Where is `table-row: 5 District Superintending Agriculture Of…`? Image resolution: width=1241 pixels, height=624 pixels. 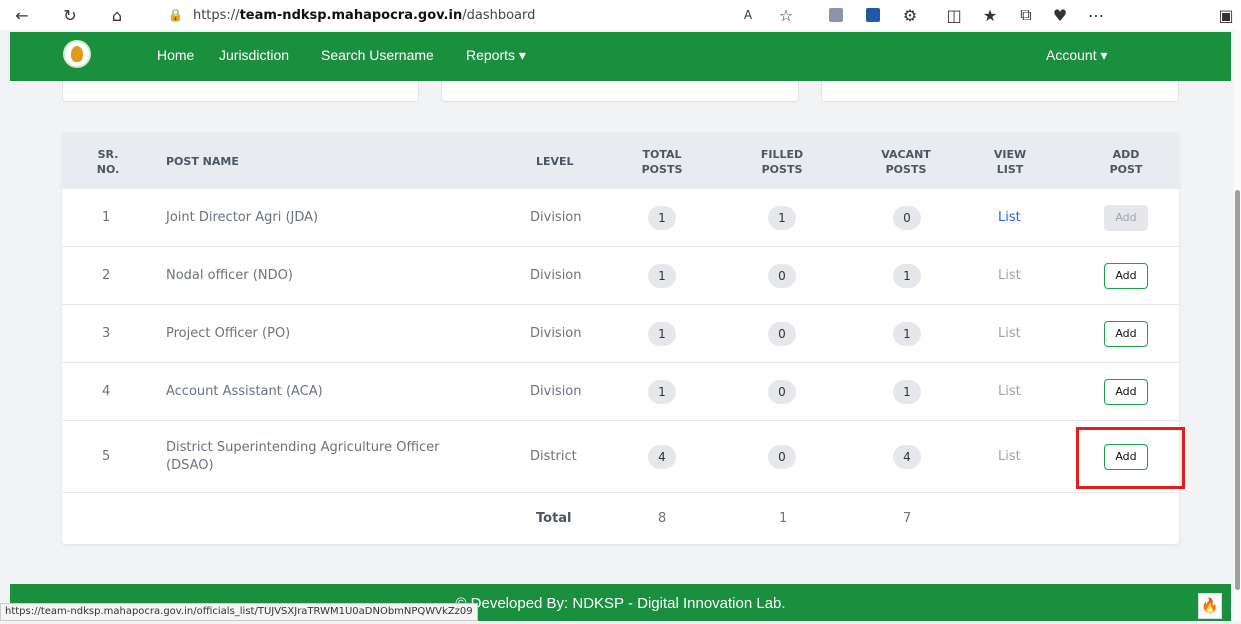 table-row: 5 District Superintending Agriculture Of… is located at coordinates (620, 457).